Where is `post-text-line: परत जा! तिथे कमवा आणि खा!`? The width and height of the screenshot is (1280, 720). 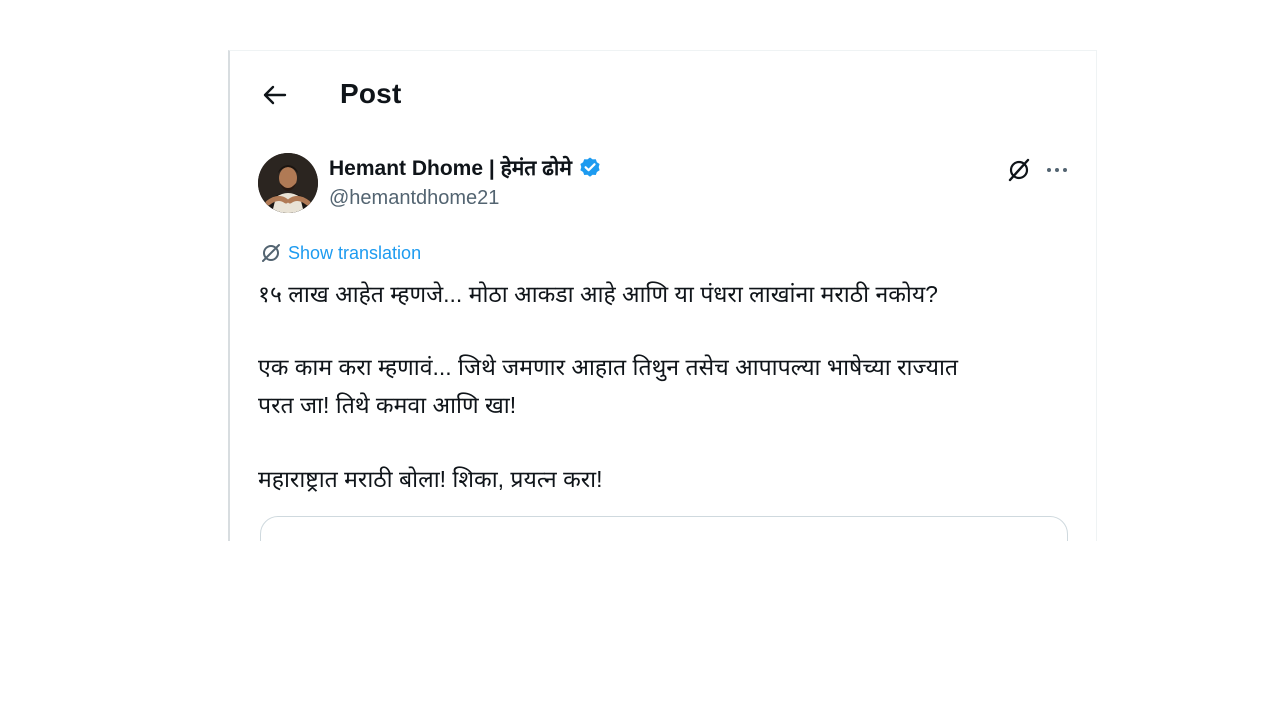 post-text-line: परत जा! तिथे कमवा आणि खा! is located at coordinates (387, 405).